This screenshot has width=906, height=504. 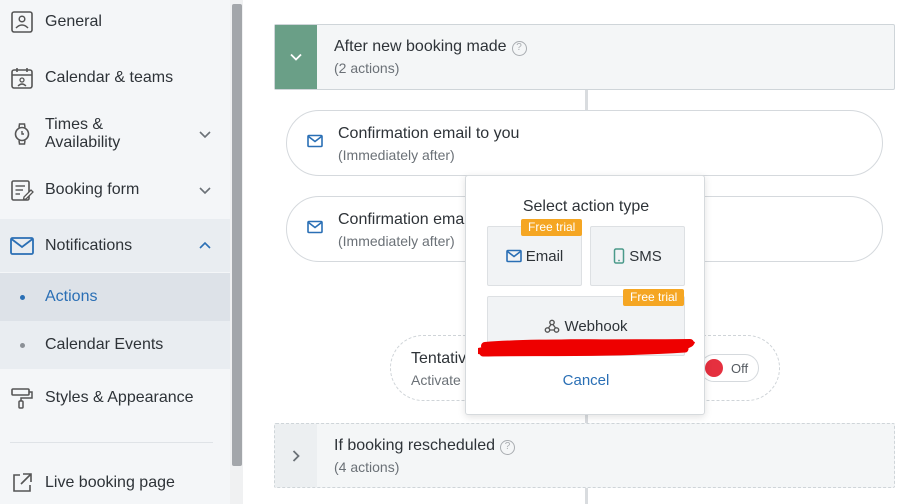 What do you see at coordinates (73, 21) in the screenshot?
I see `sidebar-item-label: General` at bounding box center [73, 21].